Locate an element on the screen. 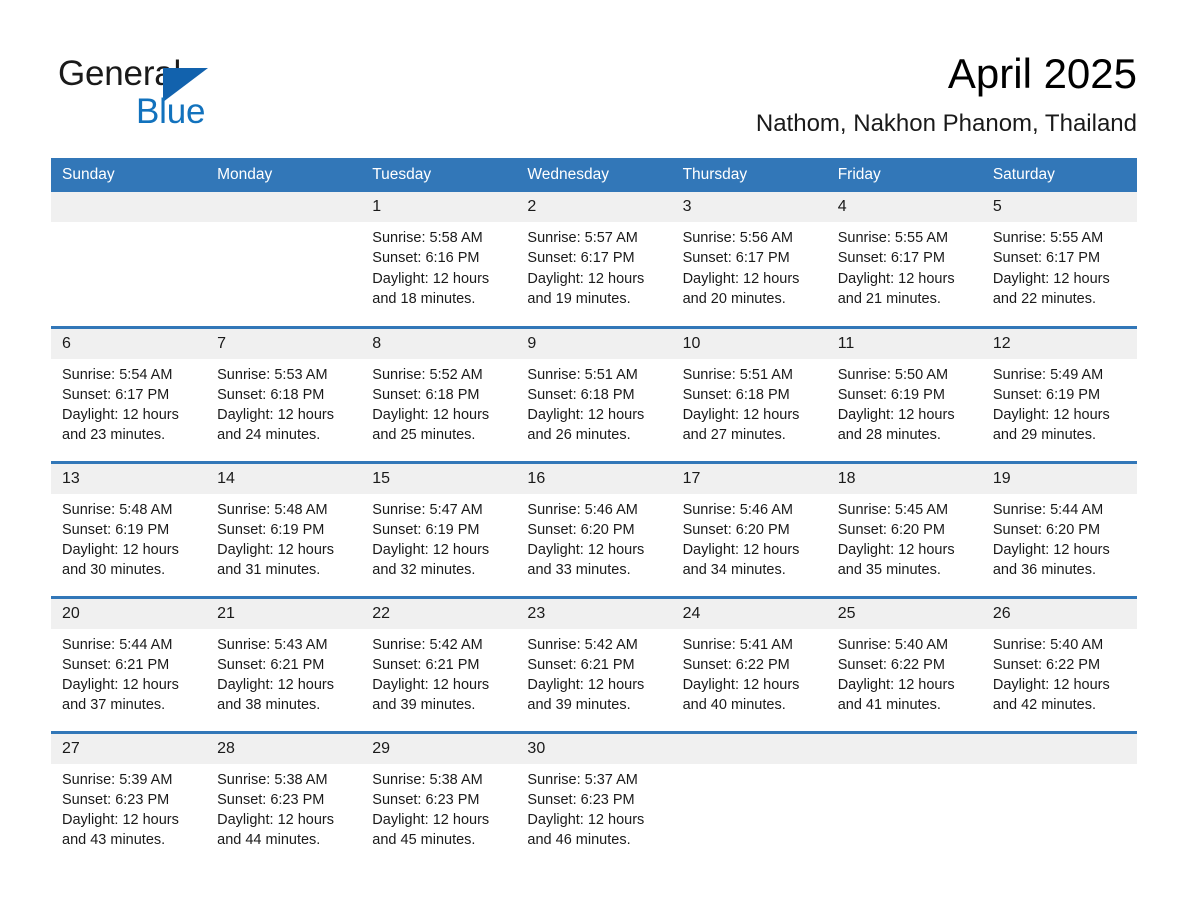 The height and width of the screenshot is (918, 1188). sunrise-text: Sunrise: 5:56 AM is located at coordinates (737, 238).